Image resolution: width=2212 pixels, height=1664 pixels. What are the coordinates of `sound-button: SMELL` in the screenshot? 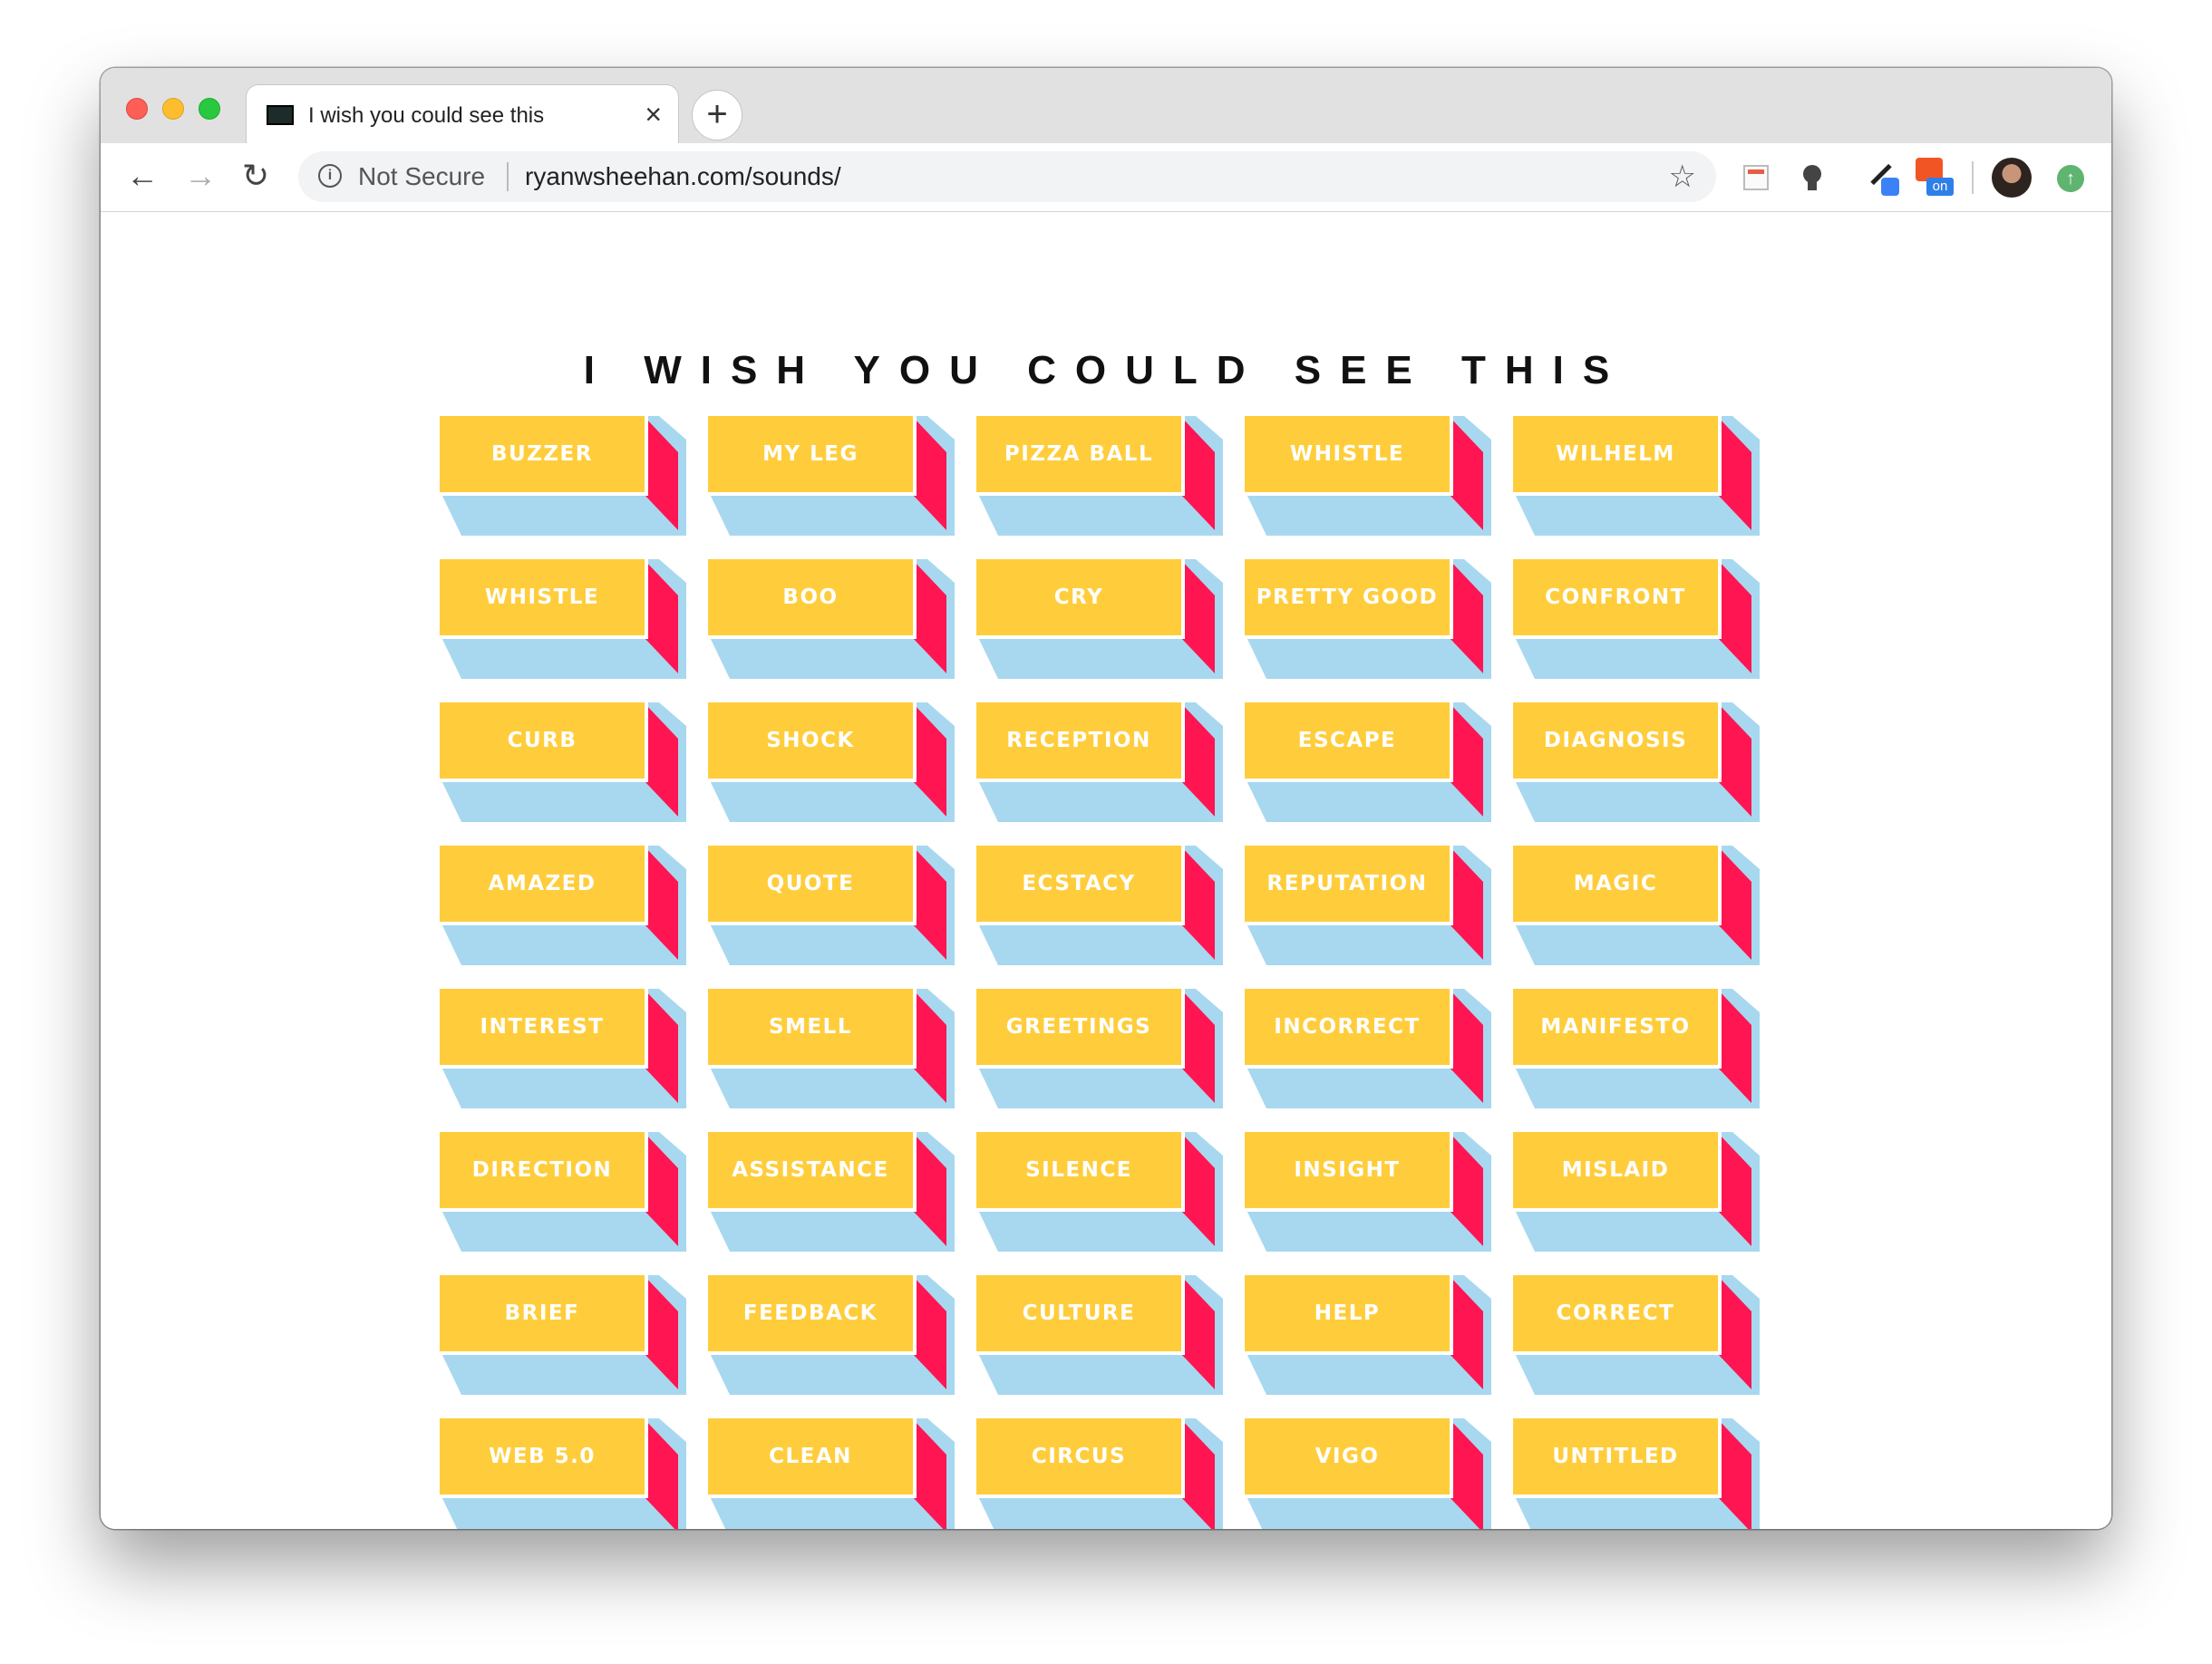 It's located at (831, 1048).